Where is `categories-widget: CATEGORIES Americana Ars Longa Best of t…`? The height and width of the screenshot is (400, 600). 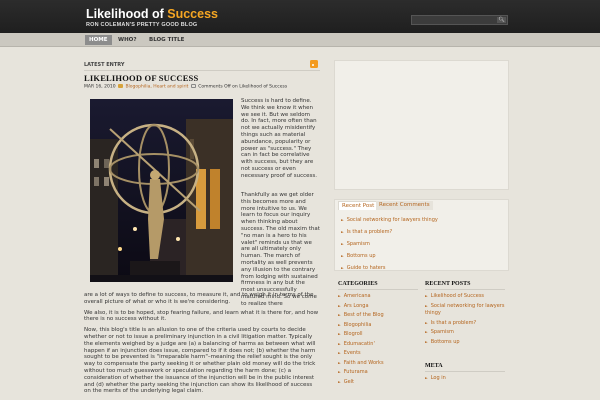 categories-widget: CATEGORIES Americana Ars Longa Best of t… is located at coordinates (378, 334).